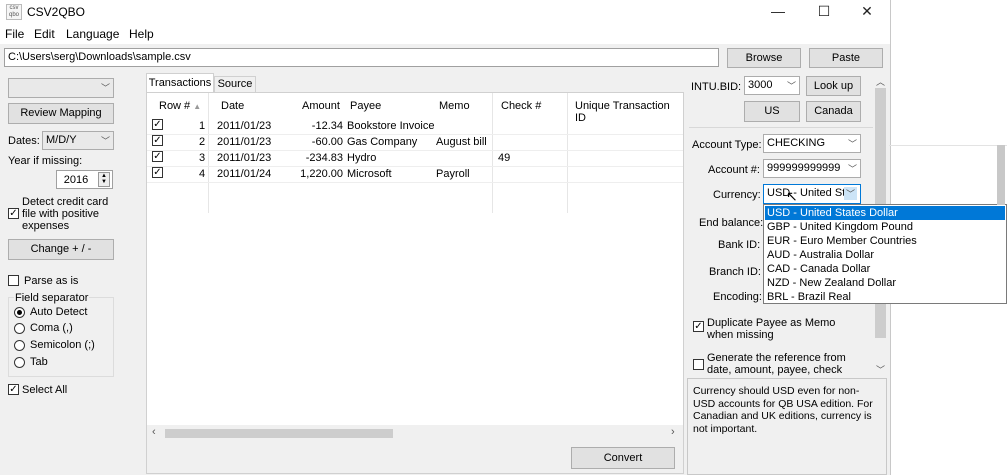 The height and width of the screenshot is (475, 1007). I want to click on tab-source: Source, so click(235, 84).